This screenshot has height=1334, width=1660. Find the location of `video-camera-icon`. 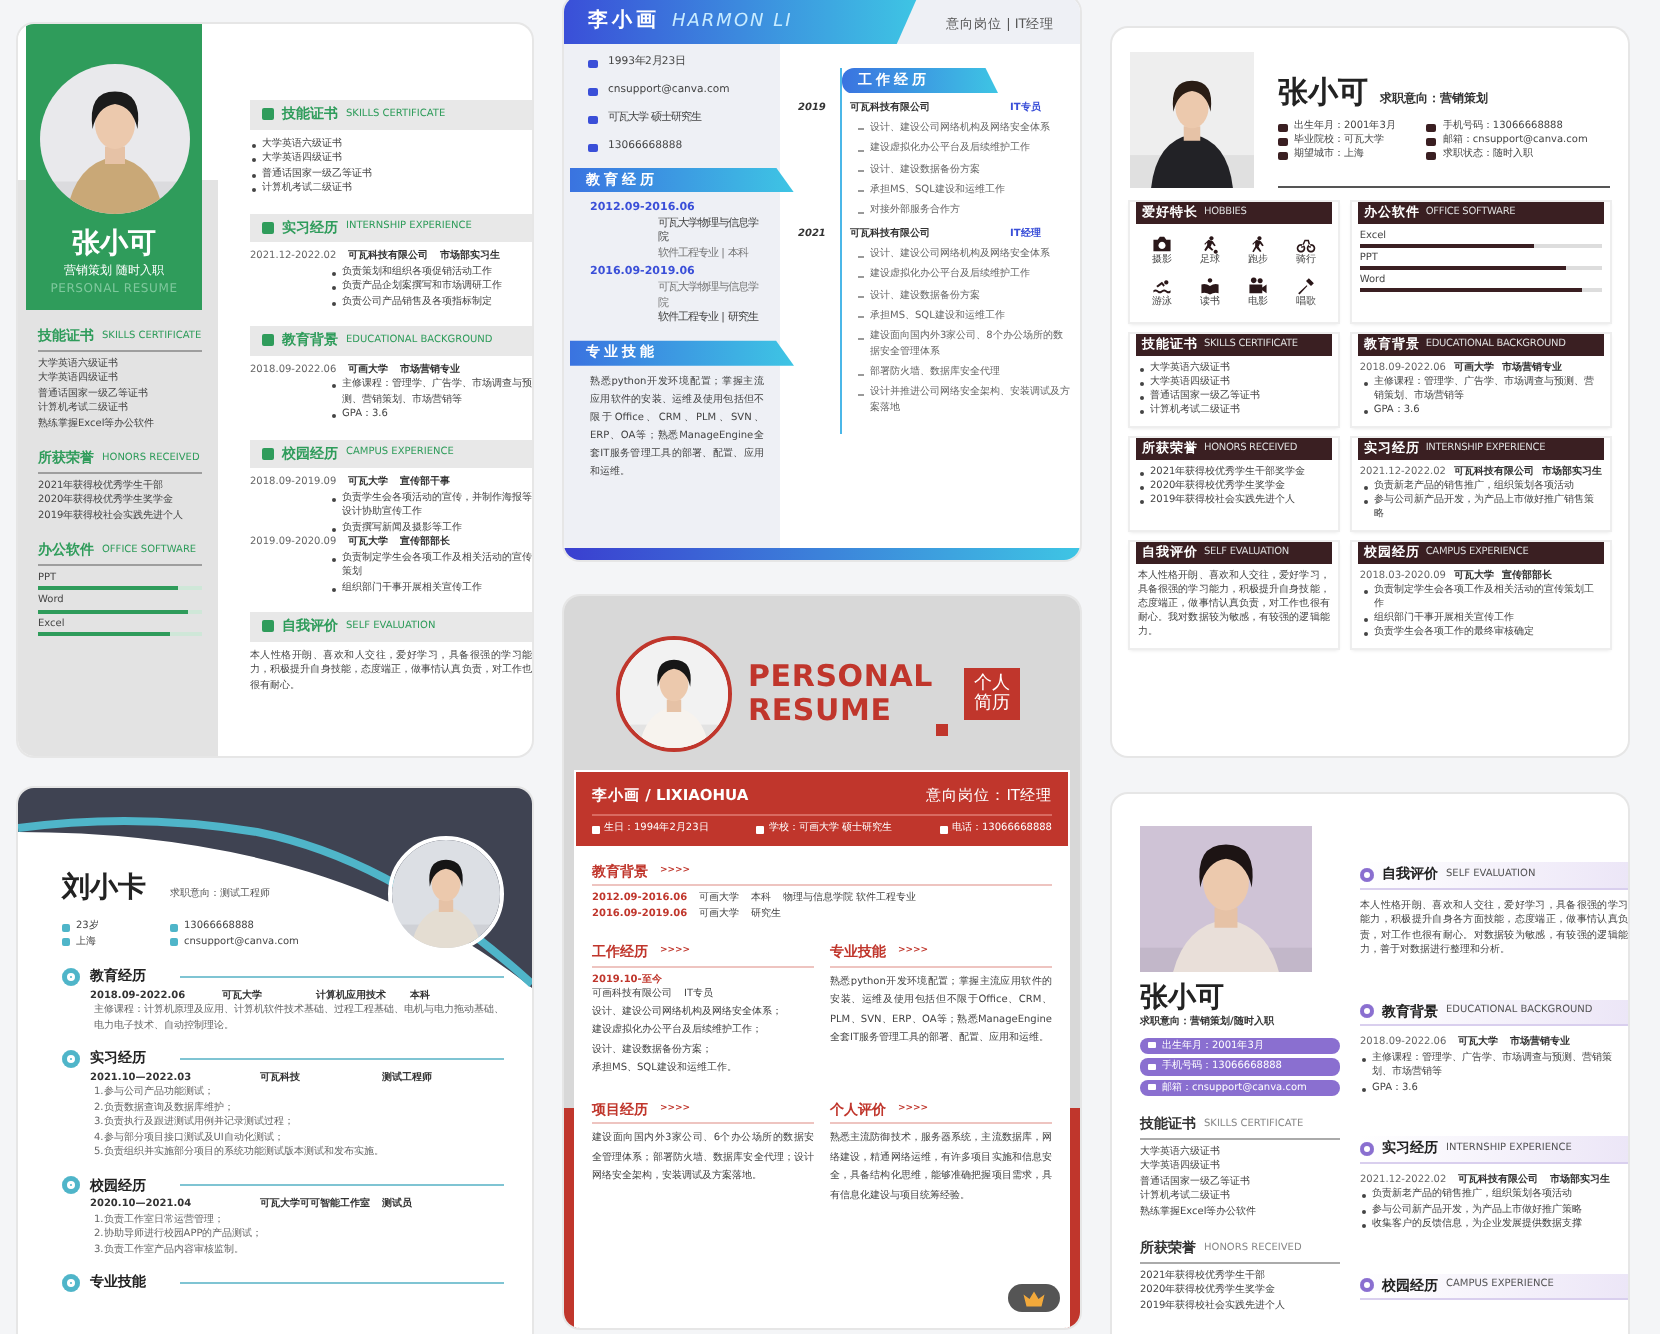

video-camera-icon is located at coordinates (1257, 286).